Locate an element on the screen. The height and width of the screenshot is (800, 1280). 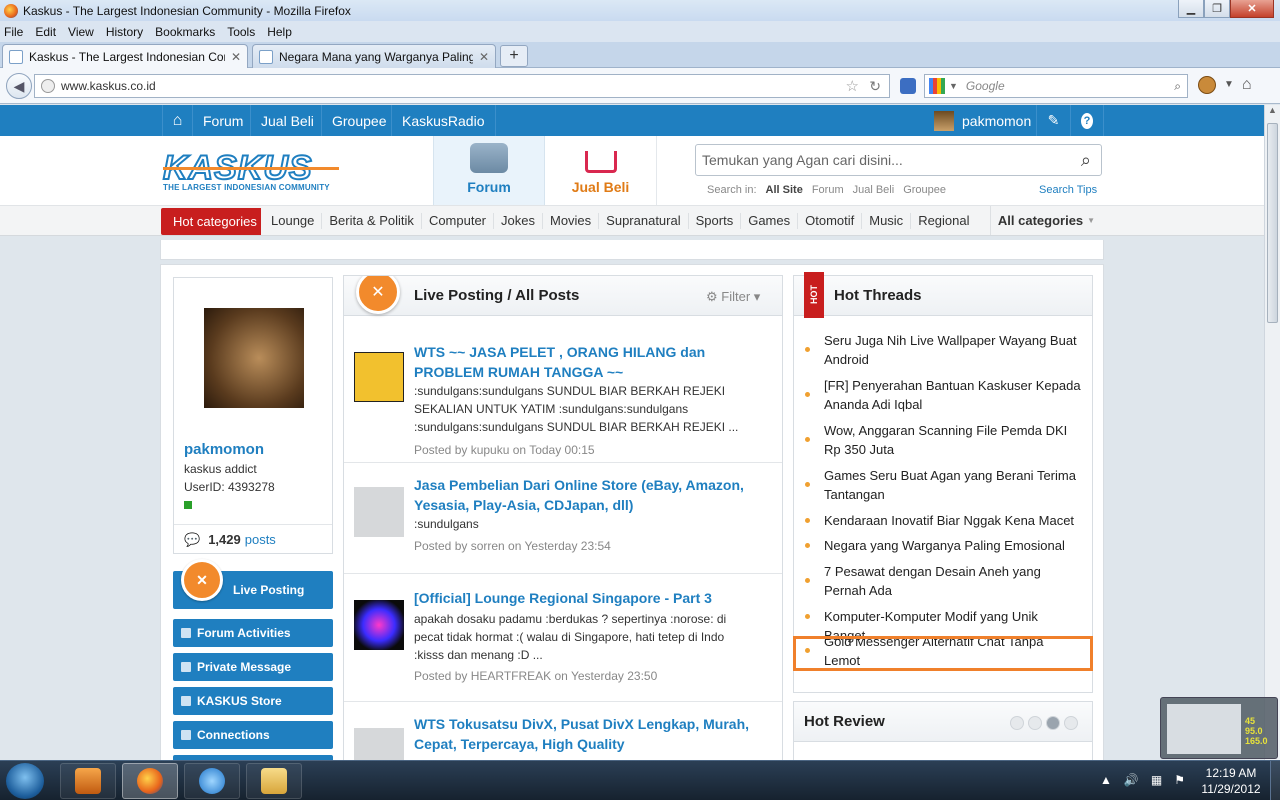
menu-edit: Edit is located at coordinates (45, 32).